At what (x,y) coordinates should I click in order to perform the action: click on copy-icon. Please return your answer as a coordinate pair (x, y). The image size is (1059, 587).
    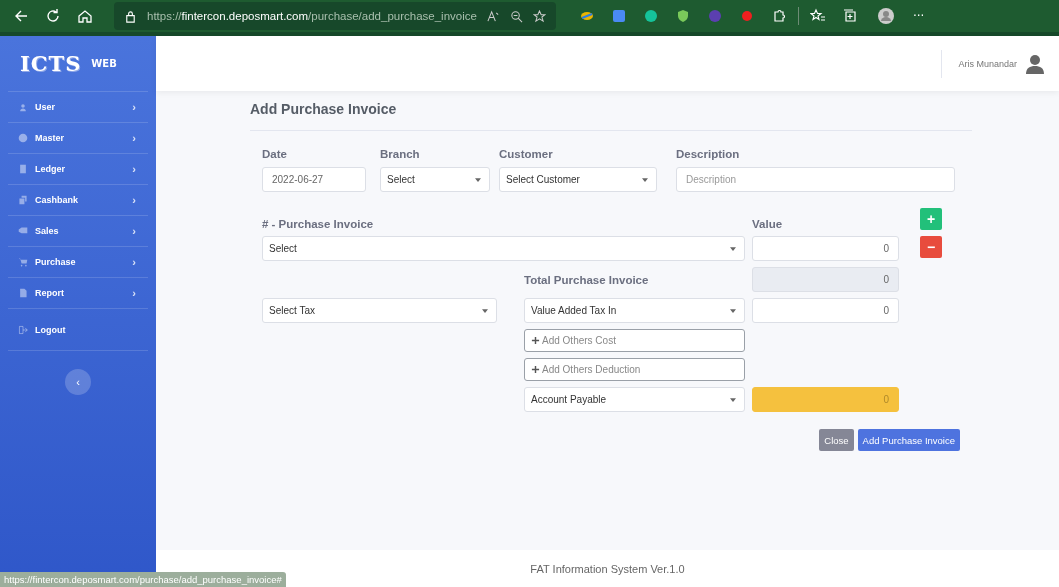
    Looking at the image, I should click on (23, 200).